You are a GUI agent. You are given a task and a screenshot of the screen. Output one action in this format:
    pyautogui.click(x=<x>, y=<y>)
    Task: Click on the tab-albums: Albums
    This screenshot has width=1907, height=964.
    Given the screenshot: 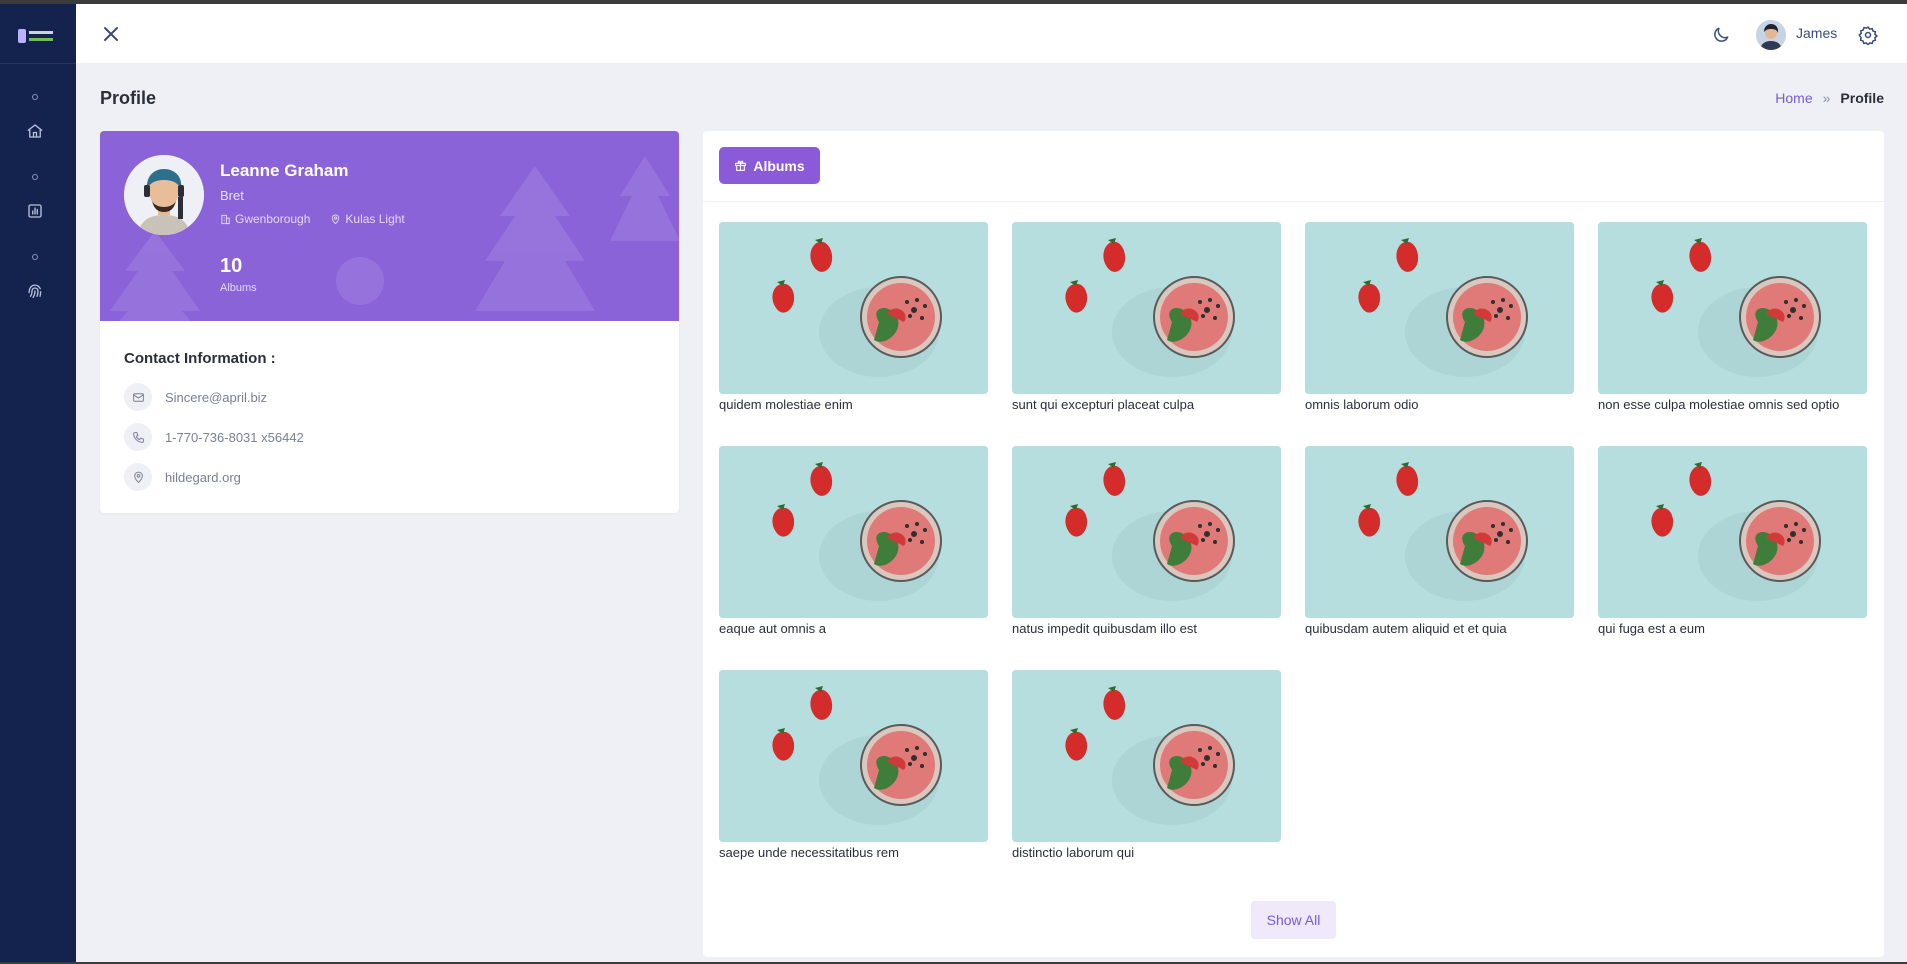 What is the action you would take?
    pyautogui.click(x=769, y=165)
    